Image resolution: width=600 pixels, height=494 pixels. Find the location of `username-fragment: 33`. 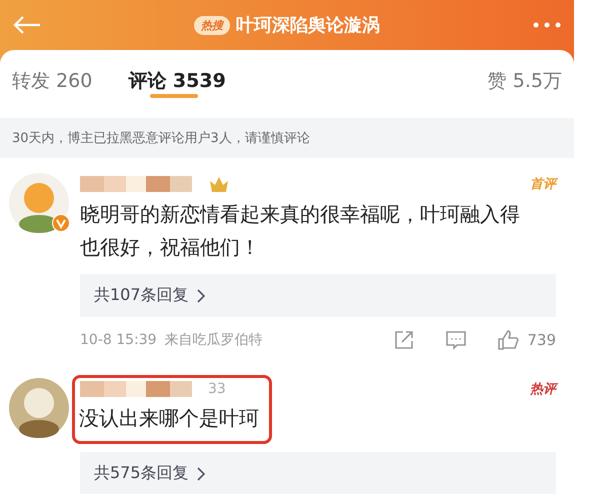

username-fragment: 33 is located at coordinates (217, 389).